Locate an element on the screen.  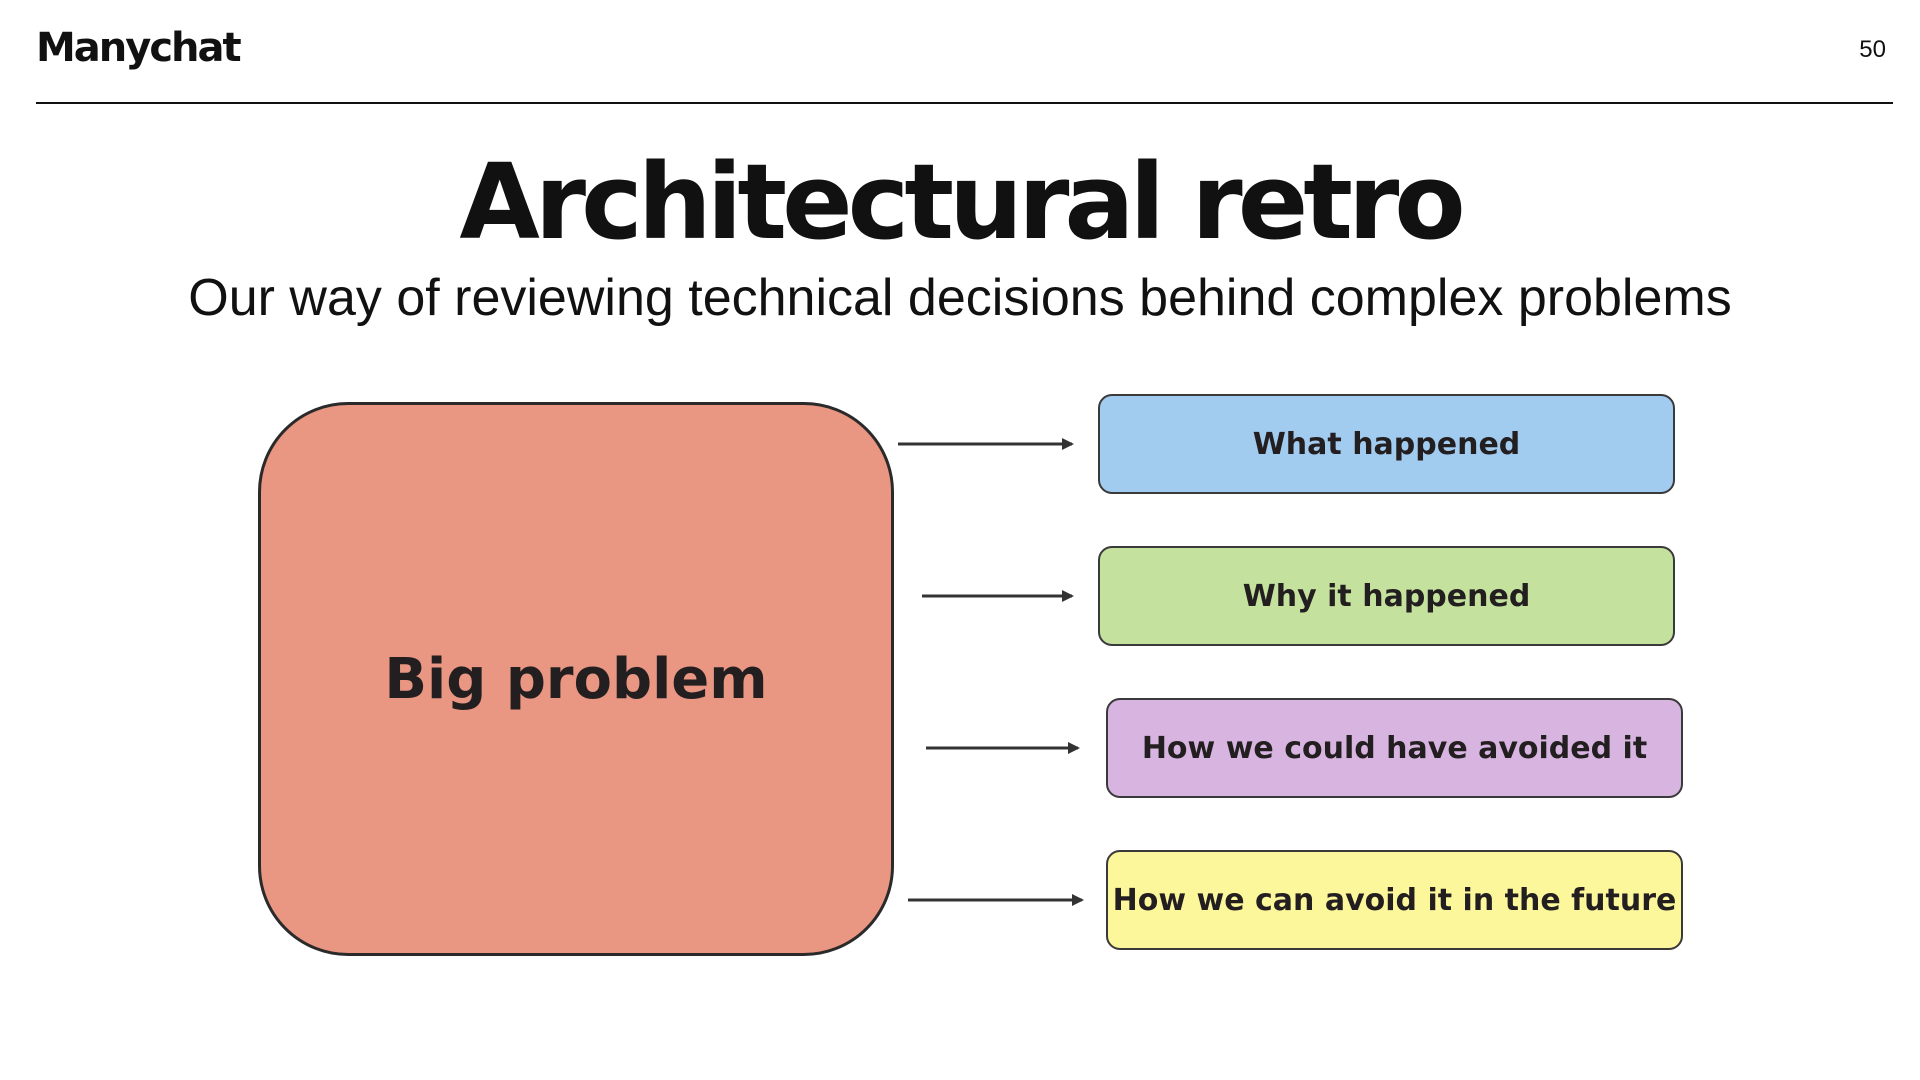
step-box-how-we-could-have-avoided-it: How we could have avoided it is located at coordinates (1394, 748).